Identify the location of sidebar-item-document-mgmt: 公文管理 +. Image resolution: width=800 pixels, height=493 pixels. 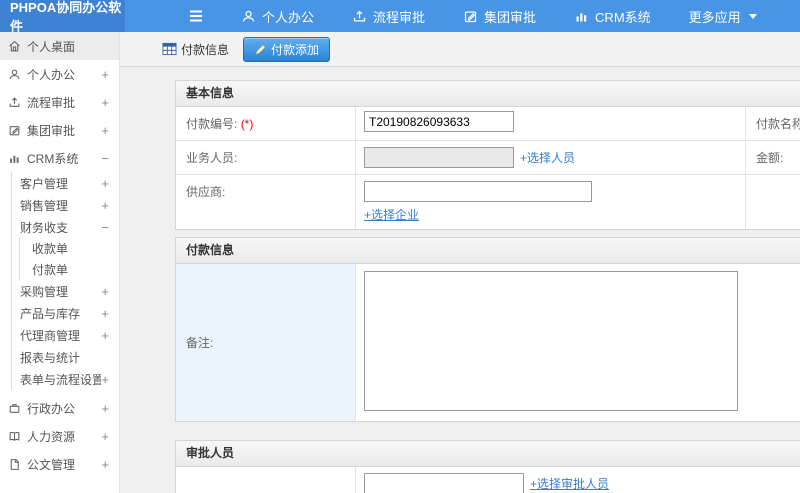
(59, 464).